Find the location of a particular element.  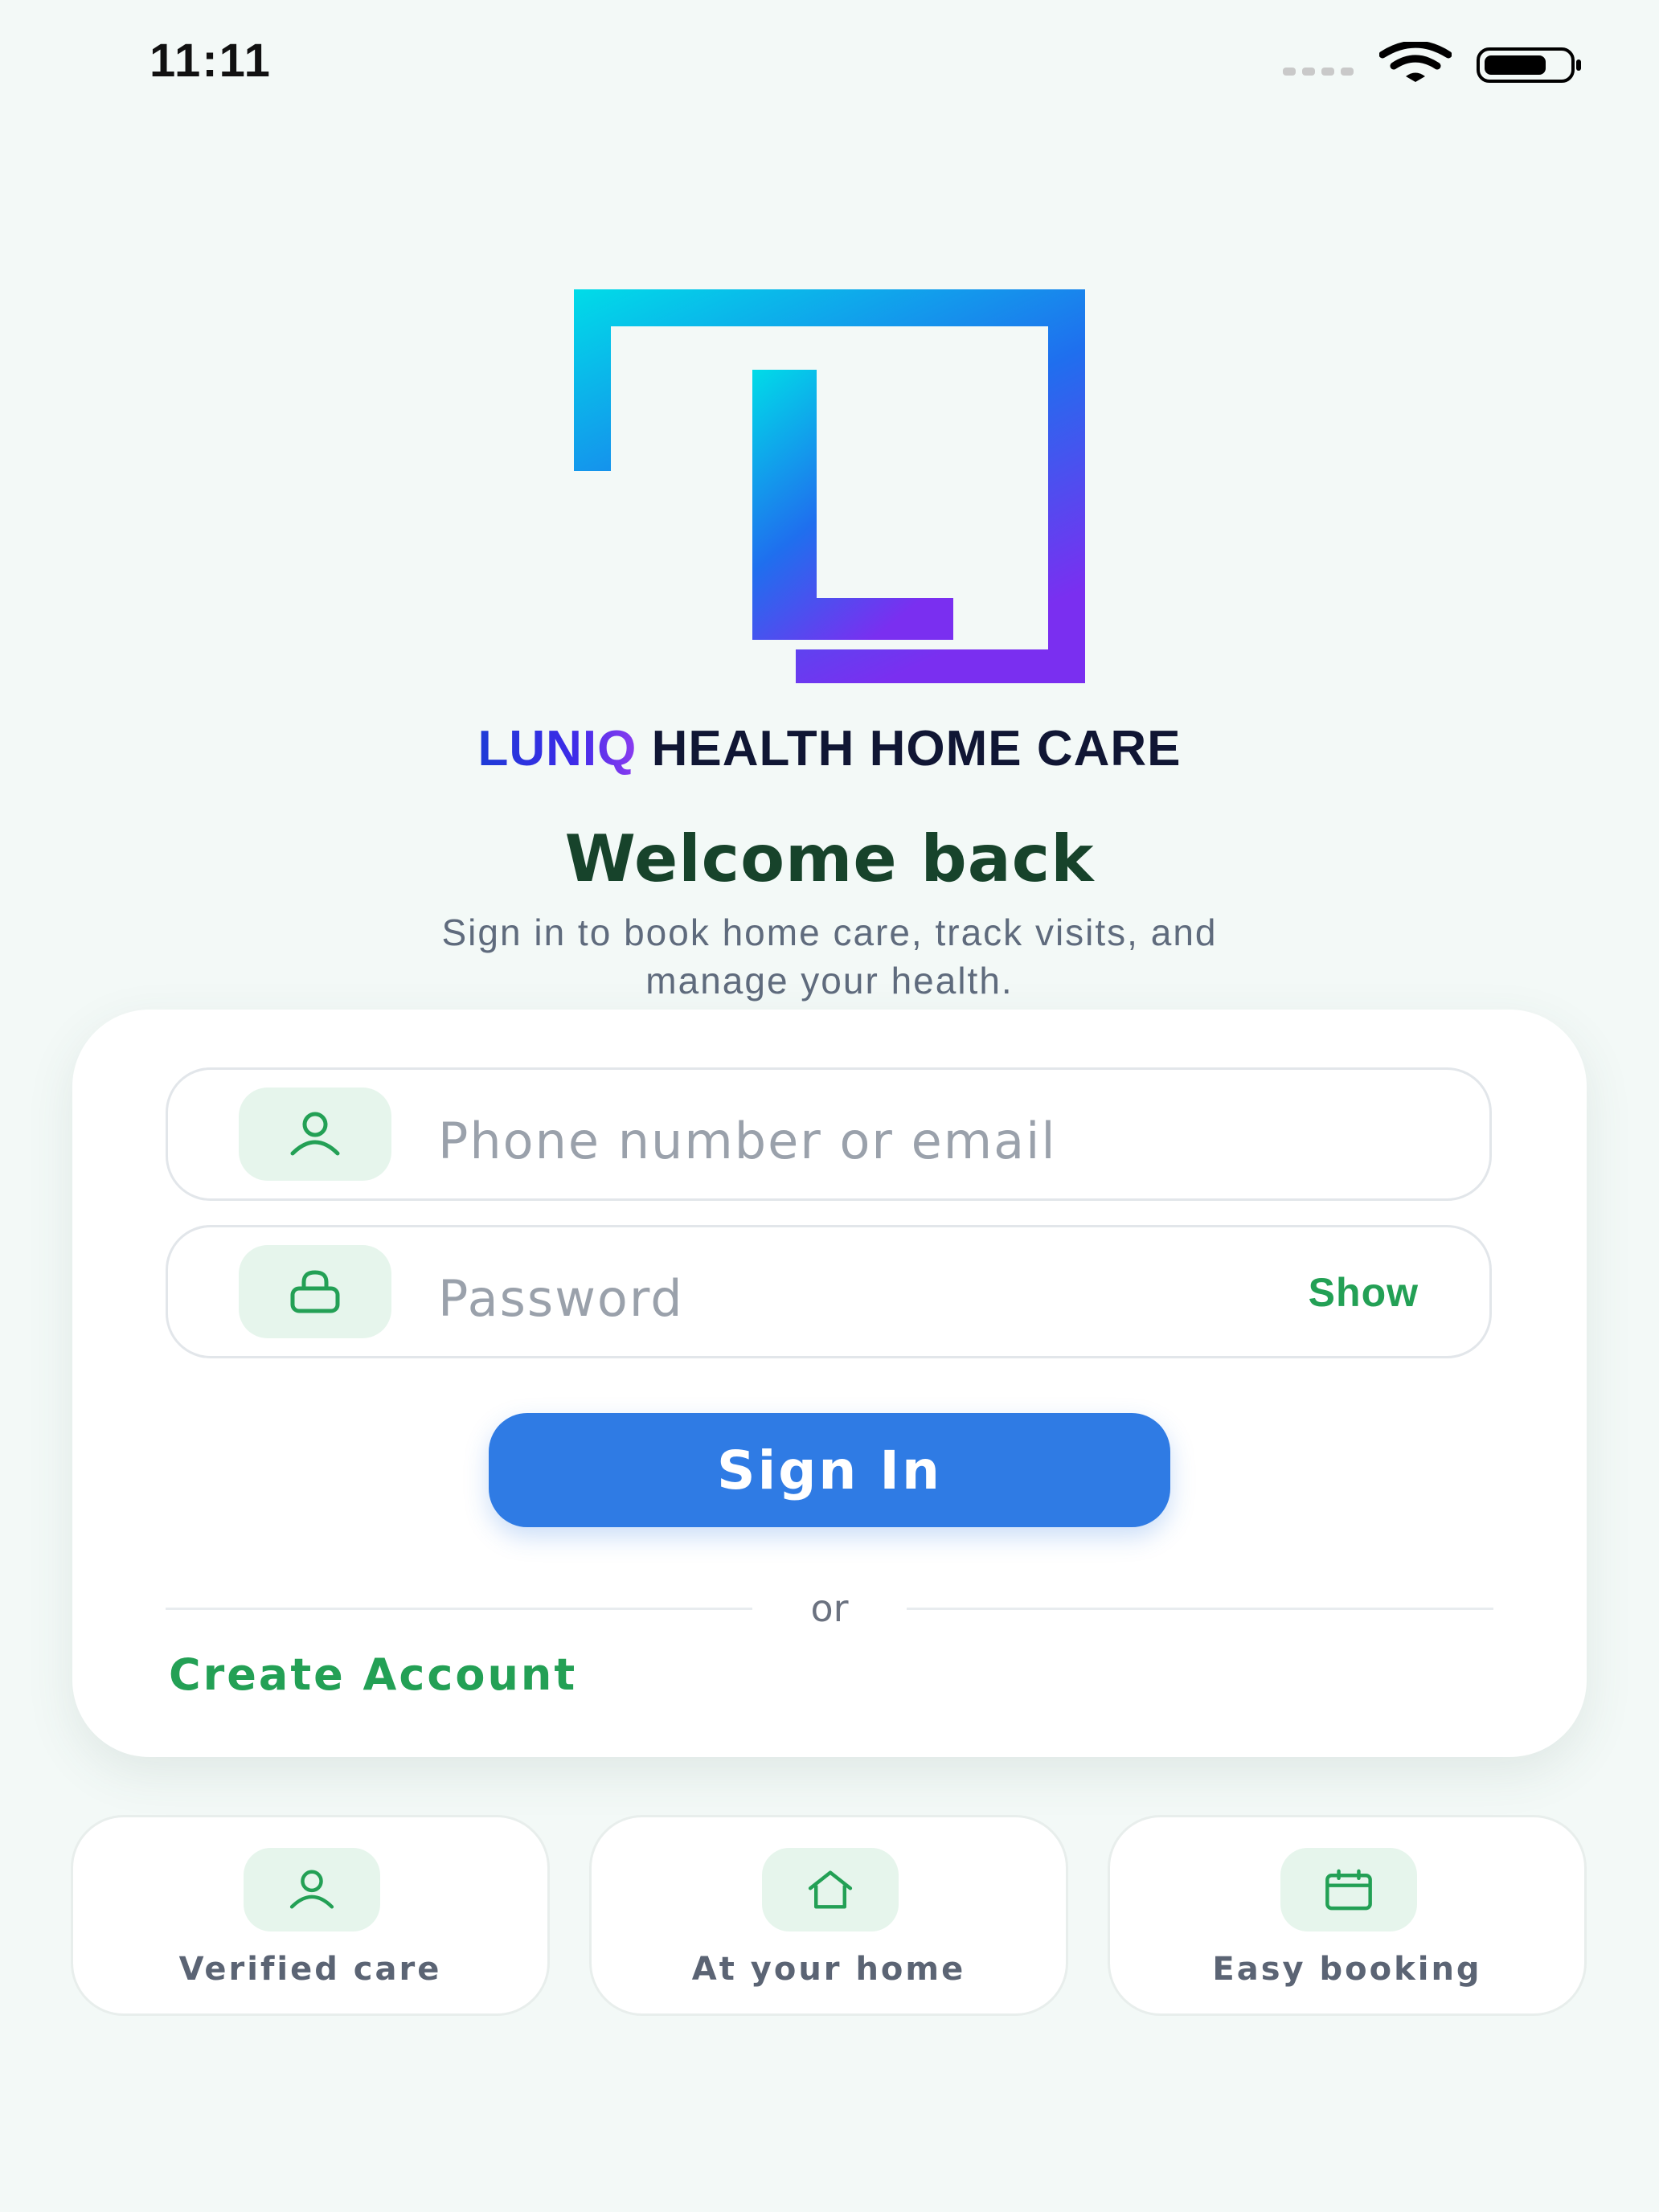

feature-card-verified-care: Verified care is located at coordinates (310, 1916).